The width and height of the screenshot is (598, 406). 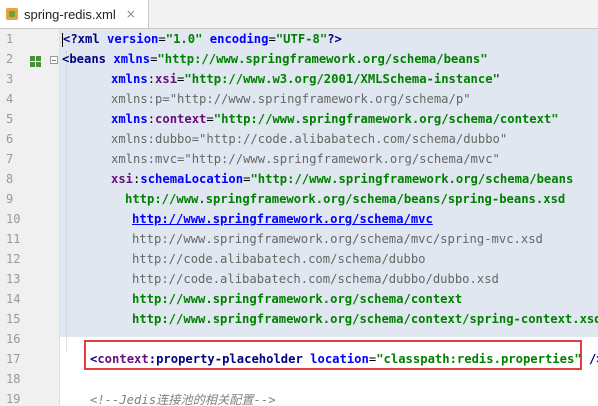 I want to click on editor-tab-bar: spring-redis.xml ×, so click(x=299, y=14).